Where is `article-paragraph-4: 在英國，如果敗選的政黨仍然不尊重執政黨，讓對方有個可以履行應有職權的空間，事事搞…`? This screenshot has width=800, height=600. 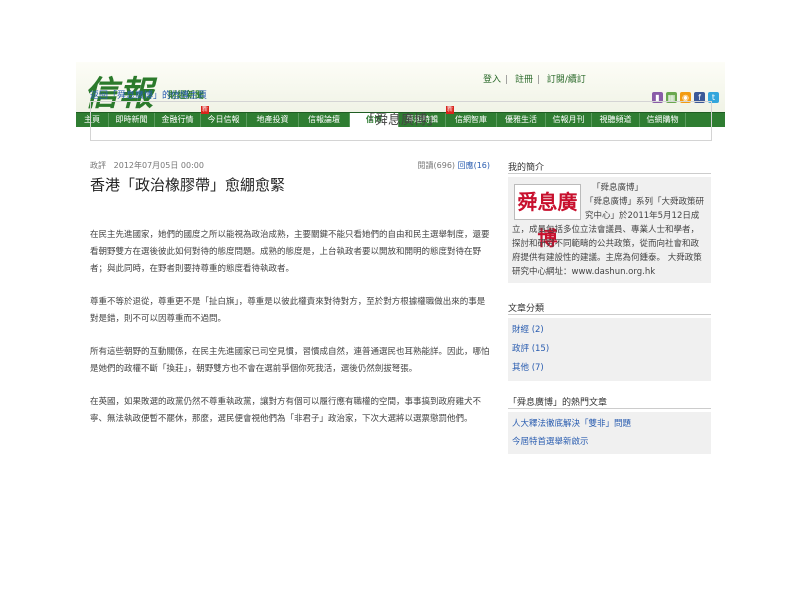
article-paragraph-4: 在英國，如果敗選的政黨仍然不尊重執政黨，讓對方有個可以履行應有職權的空間，事事搞… is located at coordinates (286, 410).